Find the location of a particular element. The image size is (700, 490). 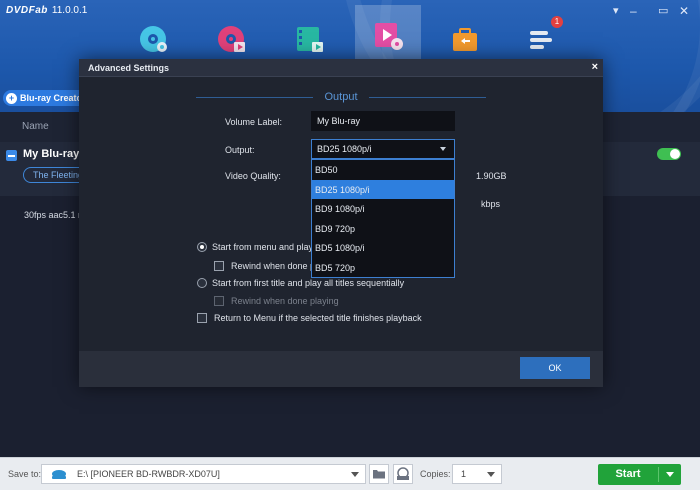

rewind-sequential-label: Rewind when done playing is located at coordinates (285, 301).